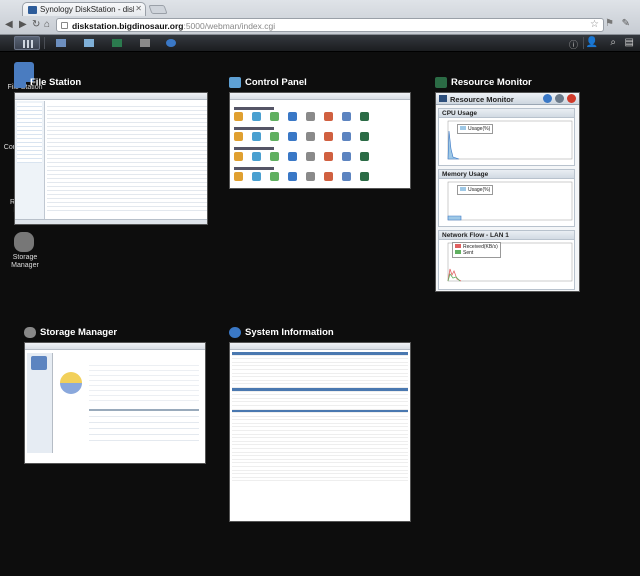  What do you see at coordinates (443, 98) in the screenshot?
I see `monitor-icon` at bounding box center [443, 98].